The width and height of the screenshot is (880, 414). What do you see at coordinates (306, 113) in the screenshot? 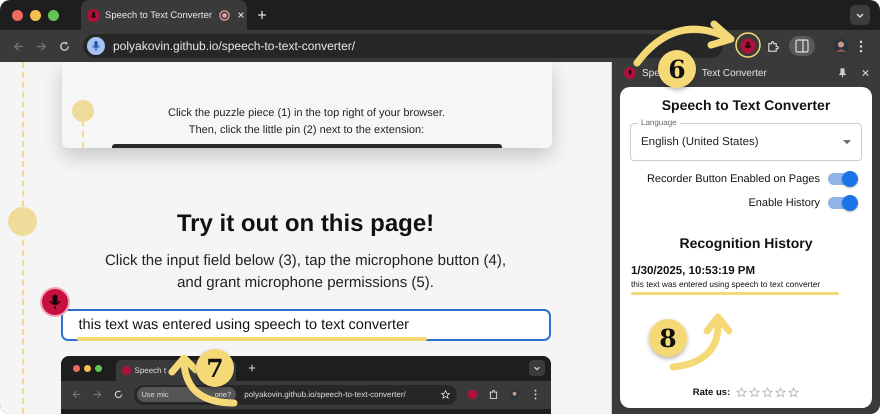
I see `step-text: Click the puzzle piece (1) in the top right of your browser.` at bounding box center [306, 113].